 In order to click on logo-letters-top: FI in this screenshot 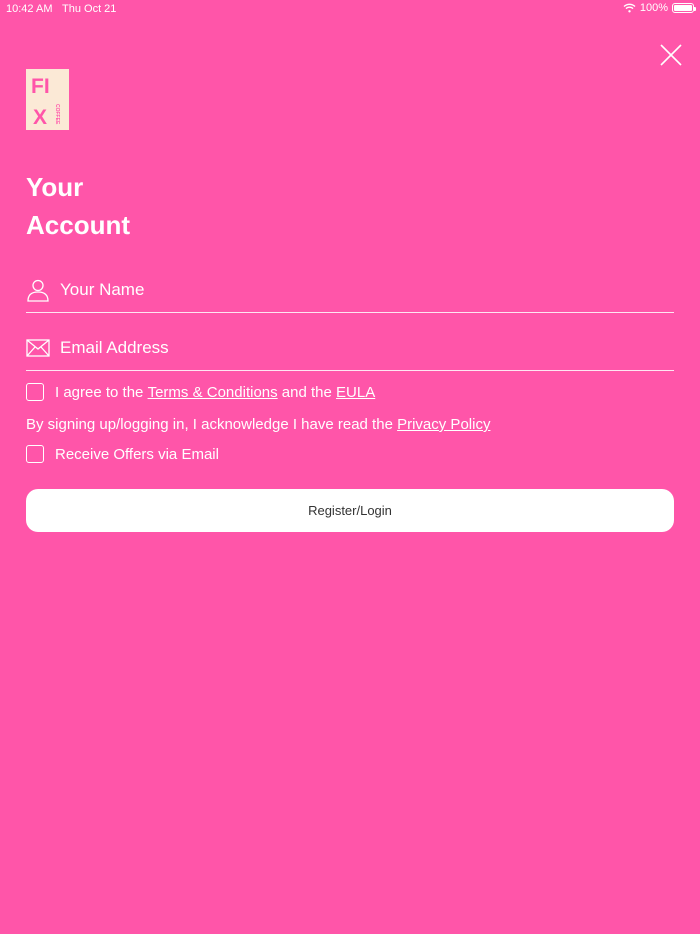, I will do `click(40, 86)`.